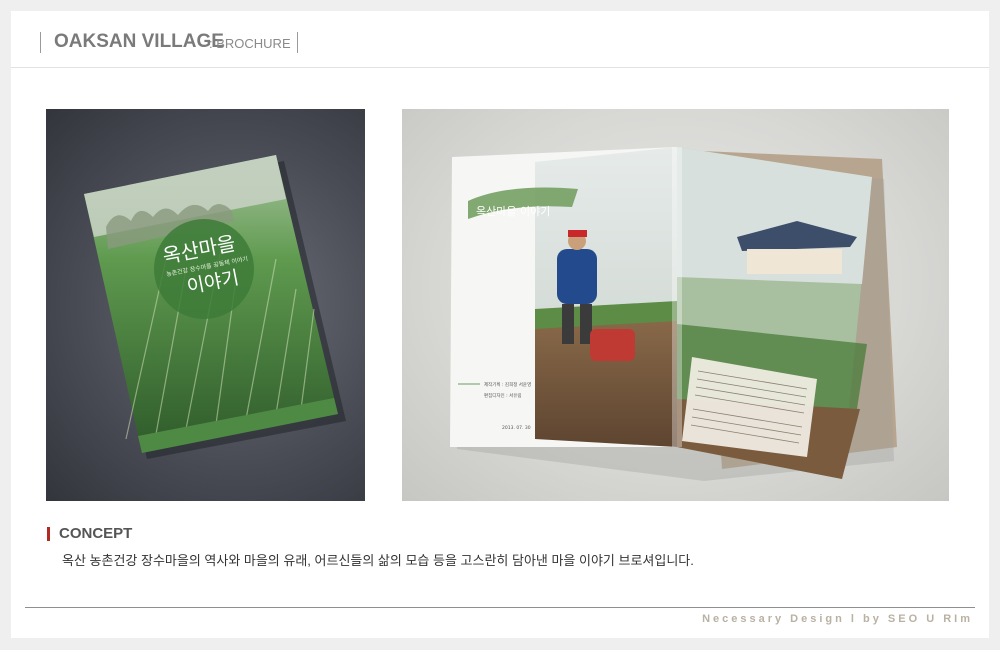 The width and height of the screenshot is (1000, 650). Describe the element at coordinates (40, 42) in the screenshot. I see `header-divider-left` at that location.